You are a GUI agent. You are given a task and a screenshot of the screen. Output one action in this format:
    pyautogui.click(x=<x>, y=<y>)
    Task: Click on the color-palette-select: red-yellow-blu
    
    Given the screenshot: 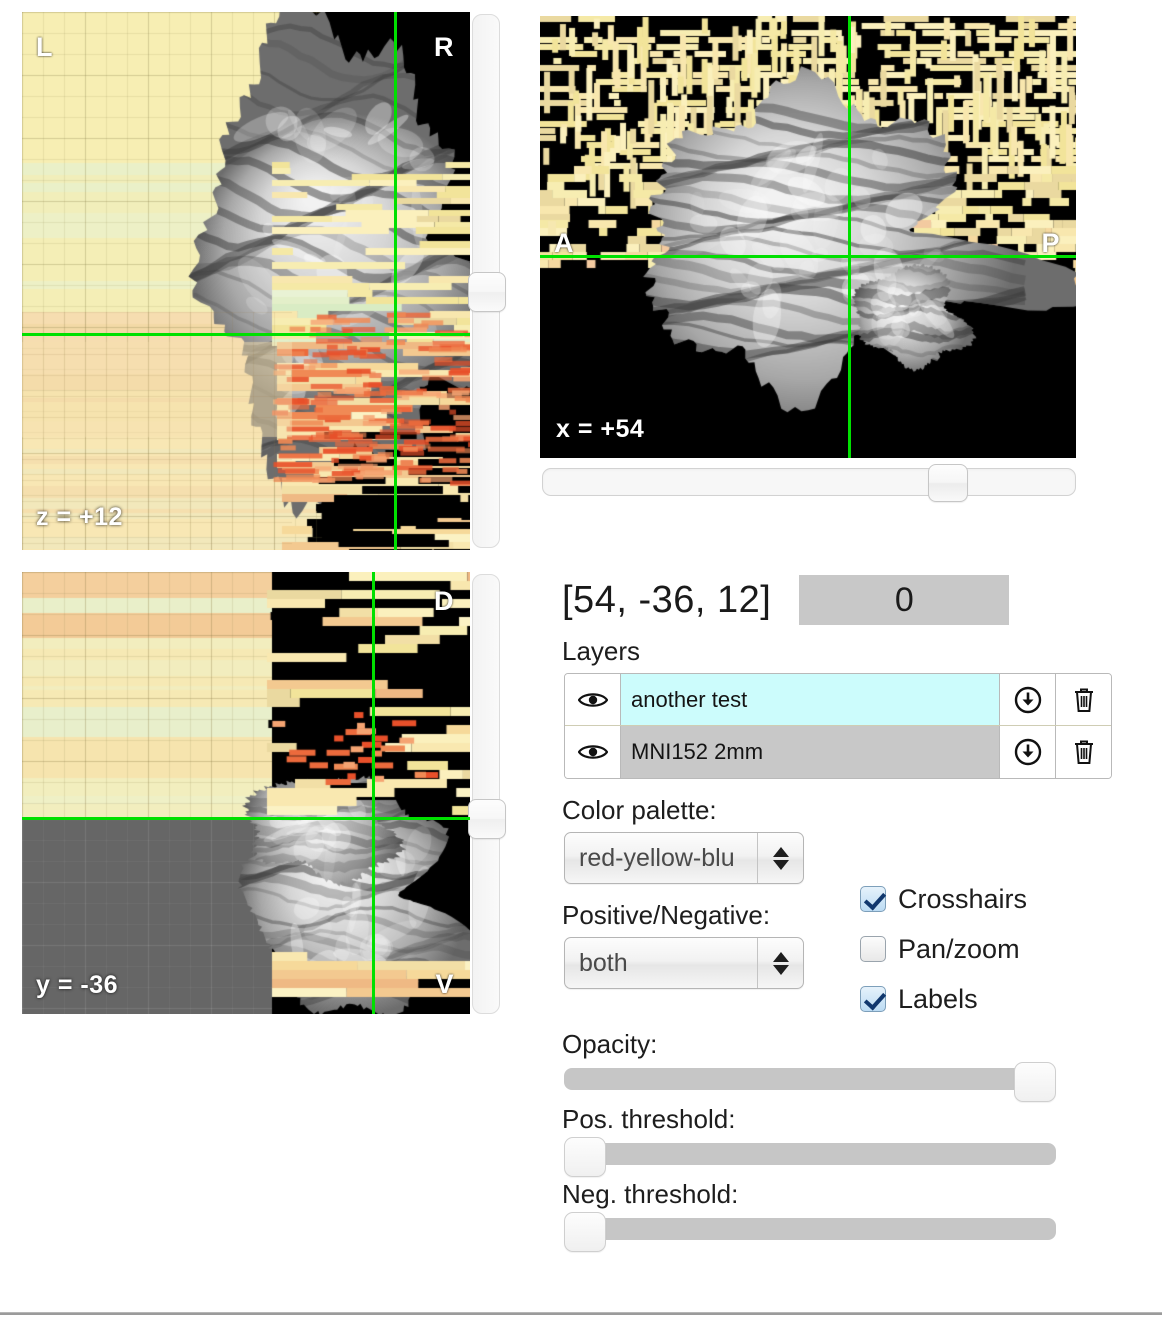 What is the action you would take?
    pyautogui.click(x=684, y=858)
    